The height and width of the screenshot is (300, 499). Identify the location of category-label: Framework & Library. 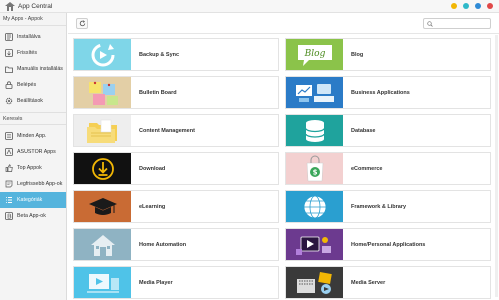
(379, 206).